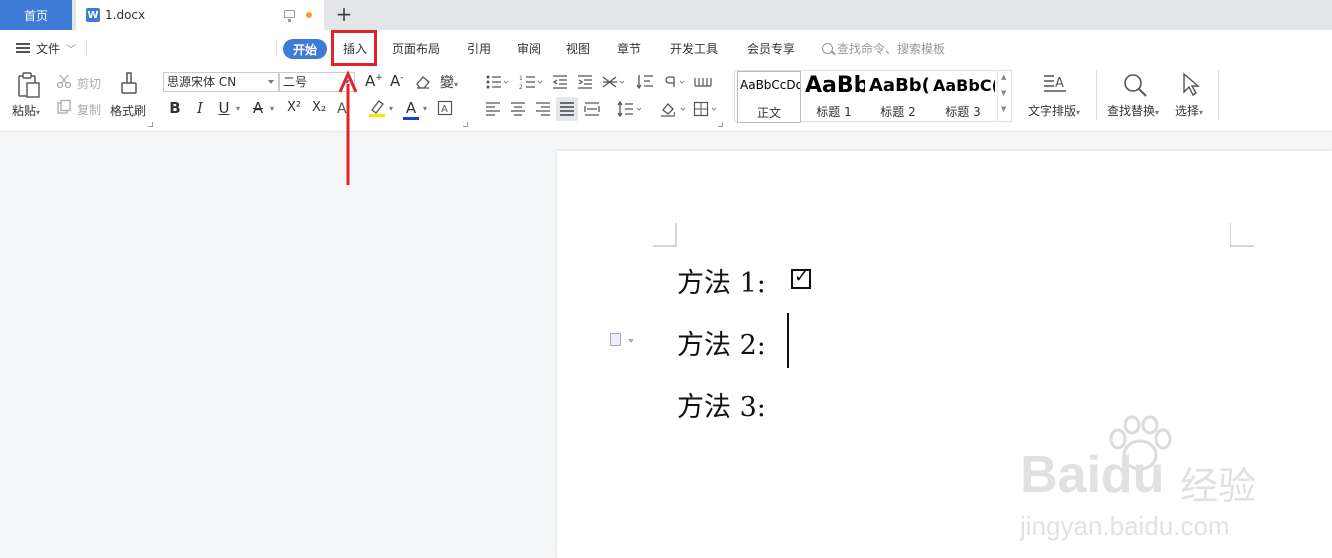 This screenshot has width=1332, height=558. What do you see at coordinates (23, 48) in the screenshot?
I see `menu-icon` at bounding box center [23, 48].